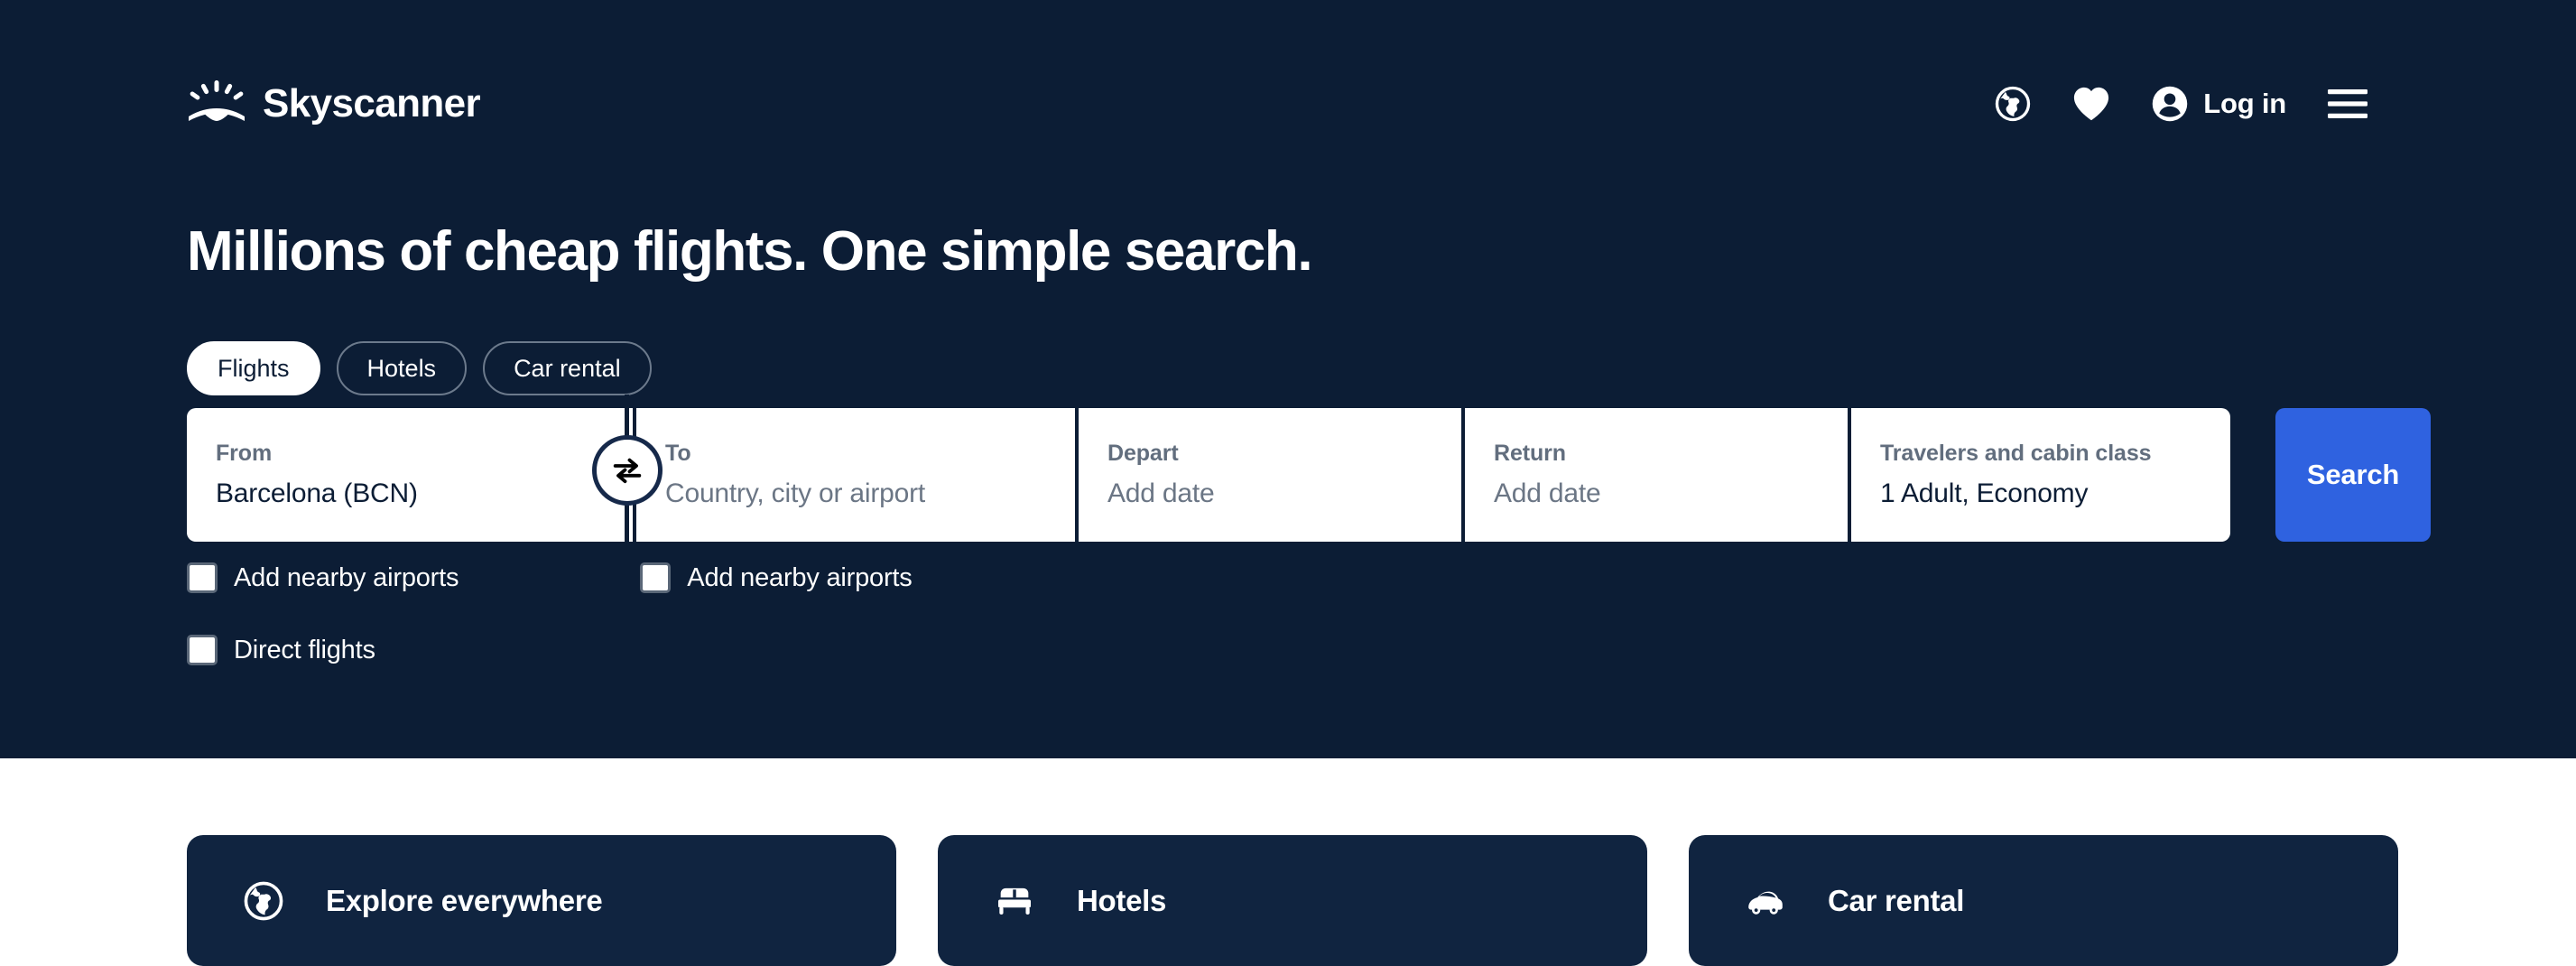 The height and width of the screenshot is (966, 2576). What do you see at coordinates (410, 475) in the screenshot?
I see `from-field: From Barcelona (BCN)` at bounding box center [410, 475].